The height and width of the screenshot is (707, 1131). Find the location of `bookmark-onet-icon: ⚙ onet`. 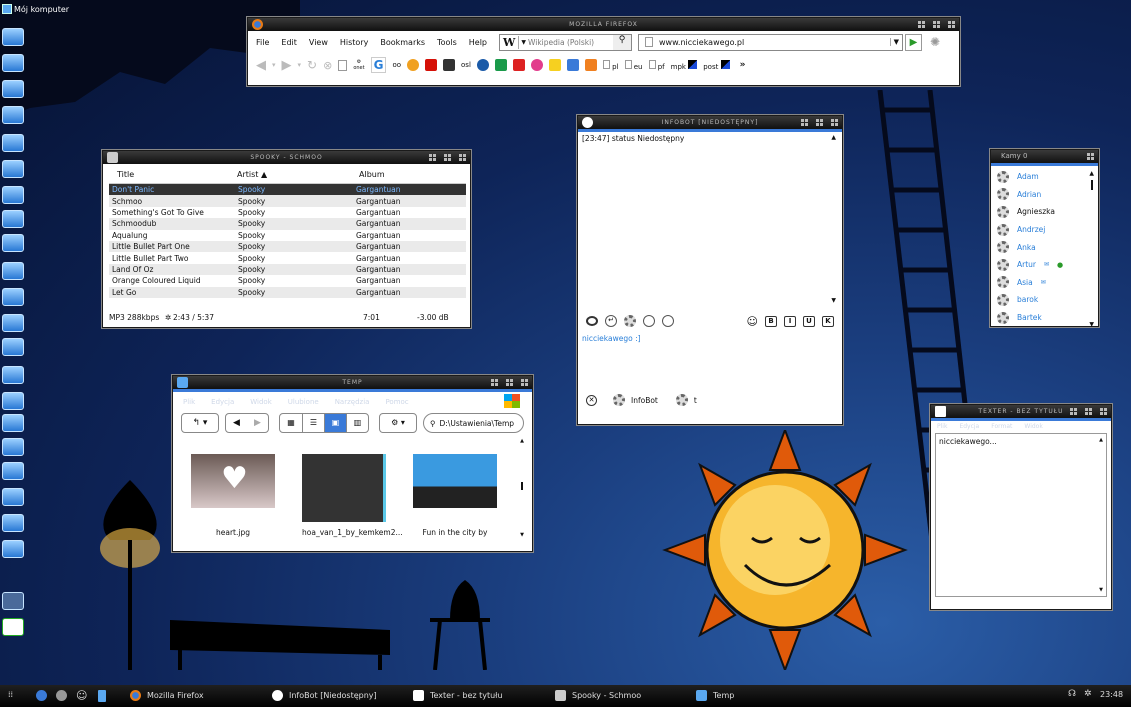

bookmark-onet-icon: ⚙ onet is located at coordinates (358, 65).